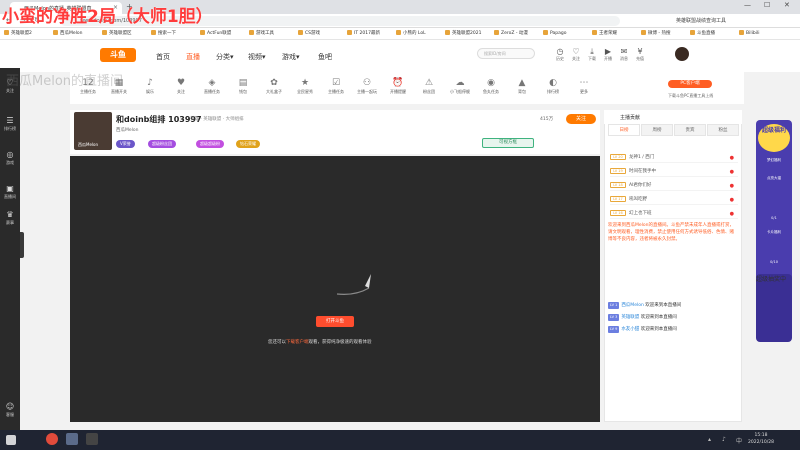 The height and width of the screenshot is (450, 800). Describe the element at coordinates (508, 143) in the screenshot. I see `quality-button: 可视方框` at that location.